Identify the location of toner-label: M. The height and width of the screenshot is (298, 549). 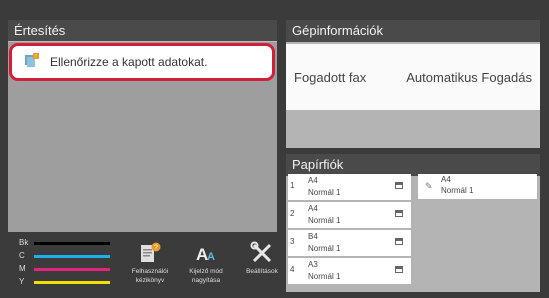
(22, 268).